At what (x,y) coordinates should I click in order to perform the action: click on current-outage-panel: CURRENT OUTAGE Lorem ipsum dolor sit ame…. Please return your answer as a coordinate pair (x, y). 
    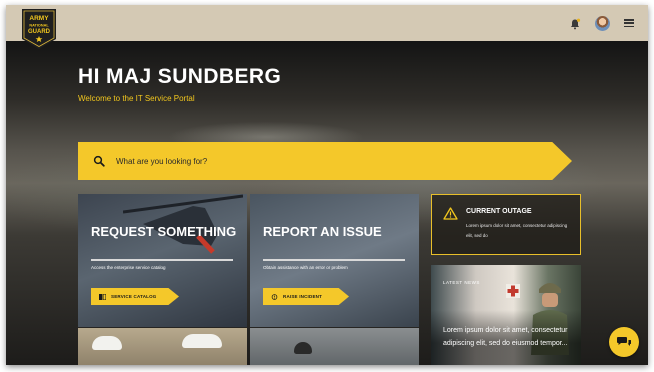
    Looking at the image, I should click on (506, 224).